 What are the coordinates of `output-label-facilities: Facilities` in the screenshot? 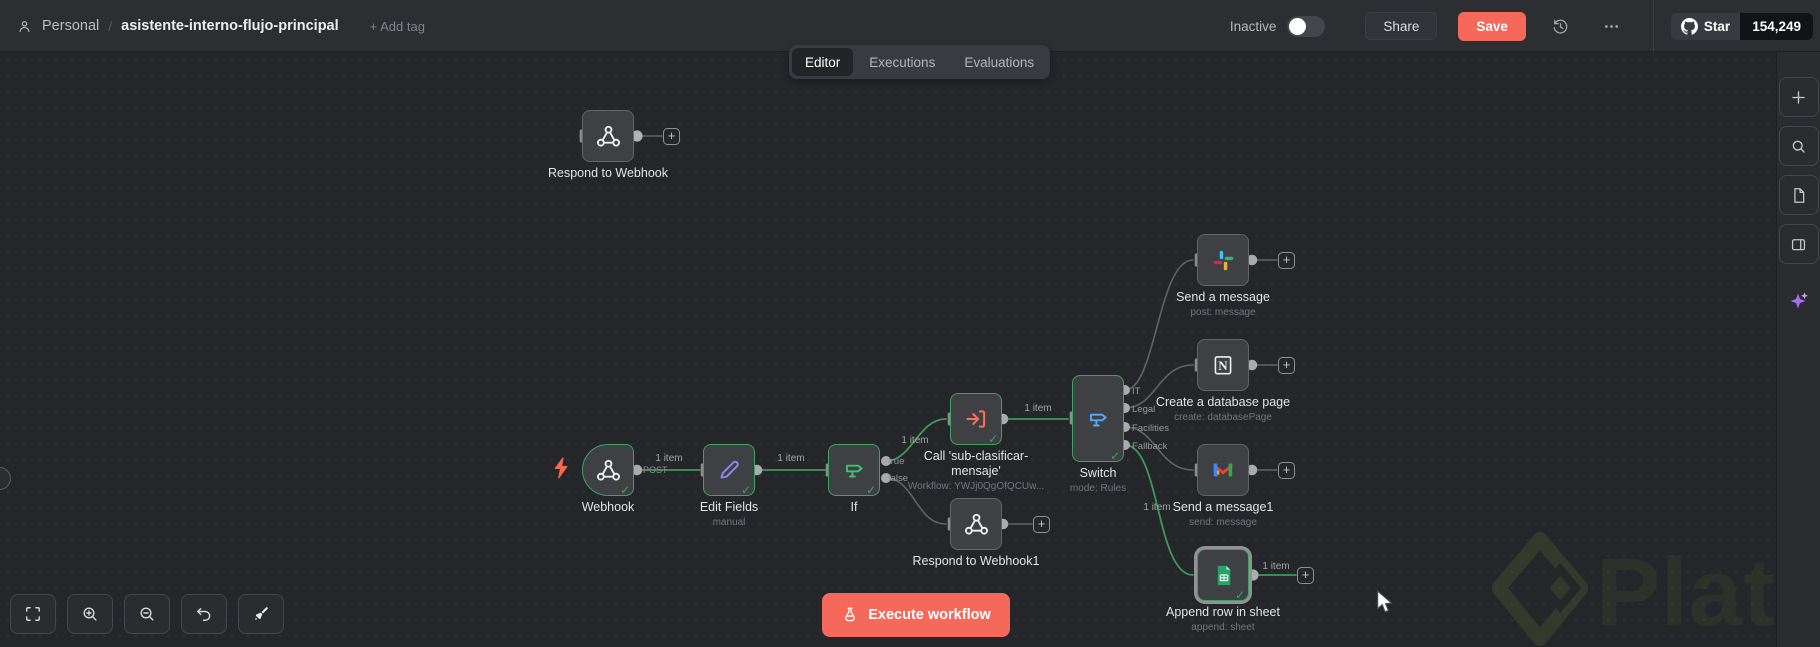 It's located at (1150, 428).